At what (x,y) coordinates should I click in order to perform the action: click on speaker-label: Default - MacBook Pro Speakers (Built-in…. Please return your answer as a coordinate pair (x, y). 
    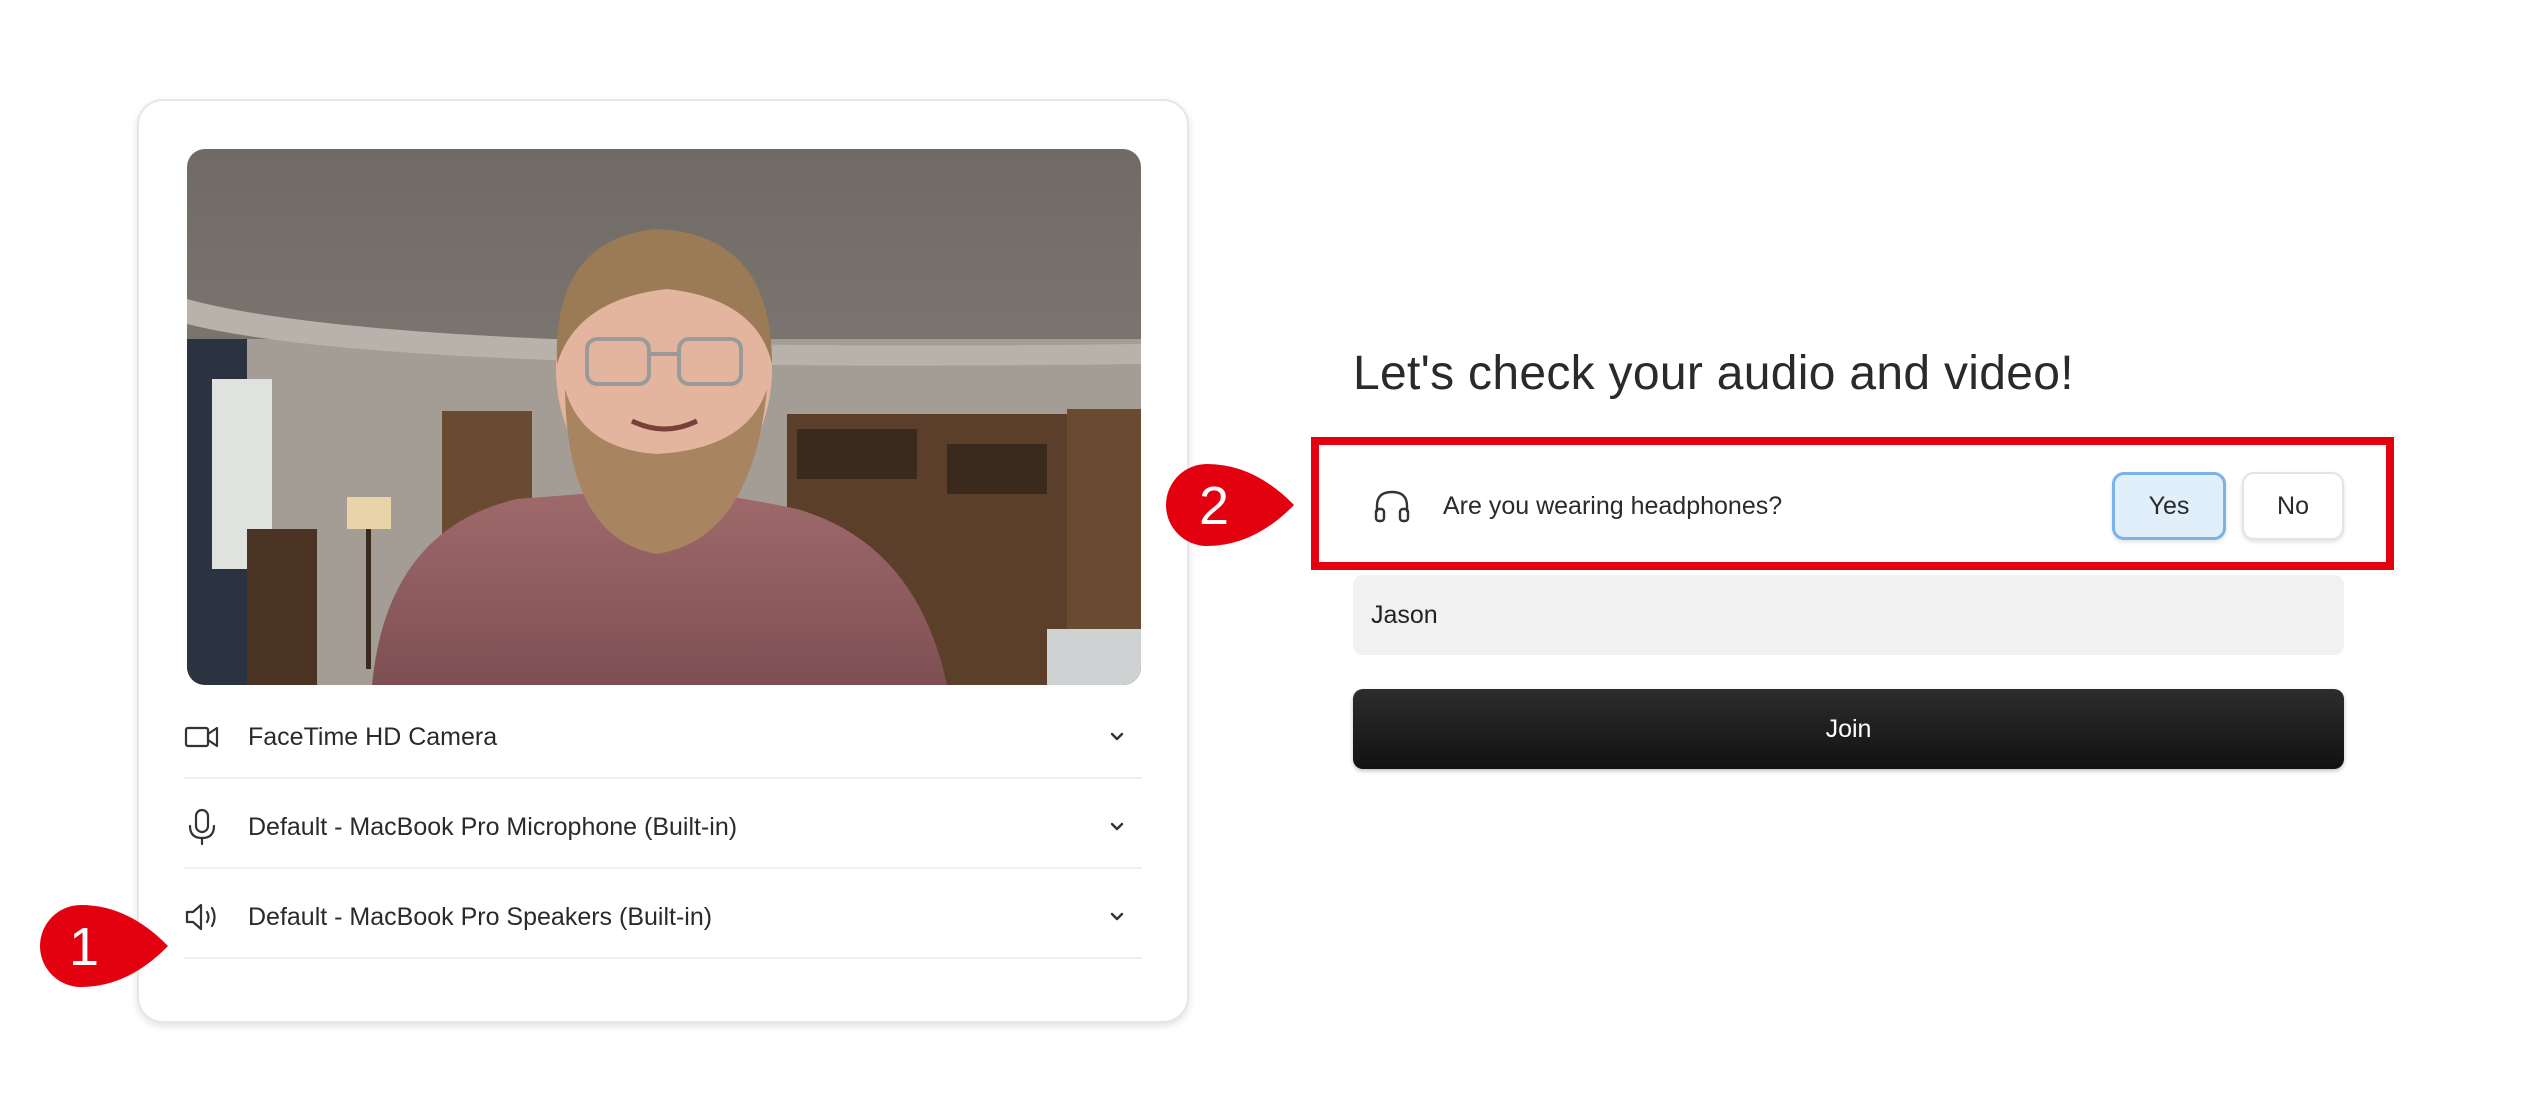
    Looking at the image, I should click on (480, 916).